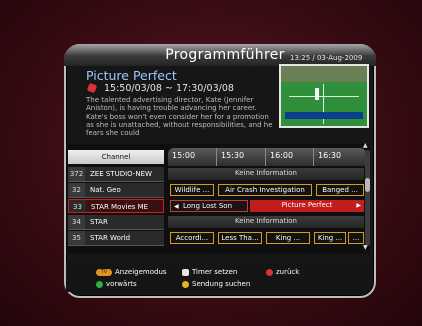  What do you see at coordinates (367, 185) in the screenshot?
I see `scroll-thumb` at bounding box center [367, 185].